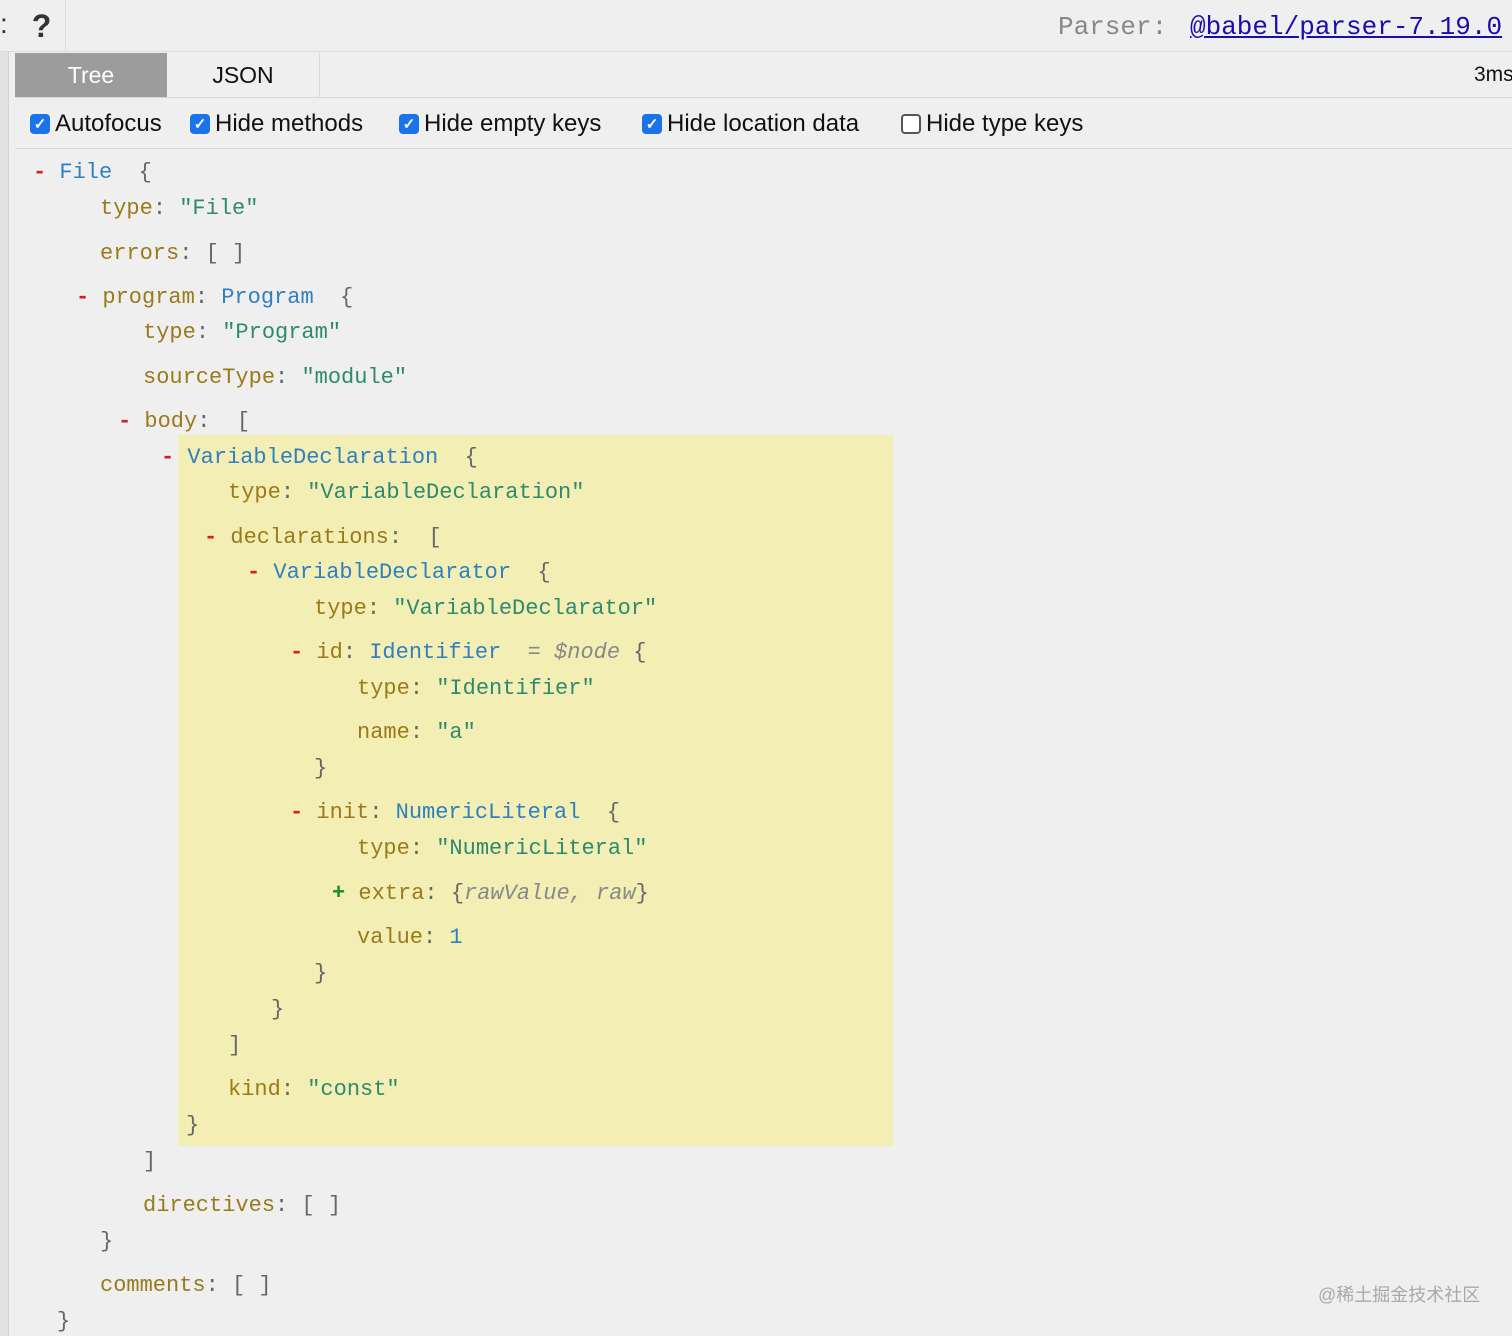 The image size is (1512, 1336). I want to click on tree-prop-type: type: "Program", so click(242, 333).